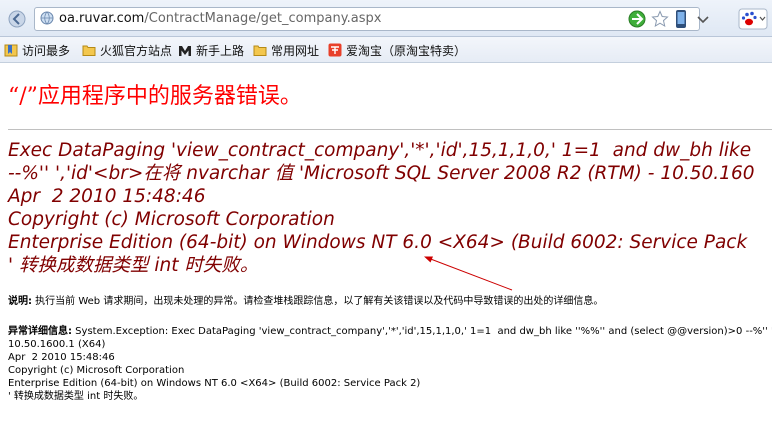  I want to click on m-logo-icon, so click(185, 51).